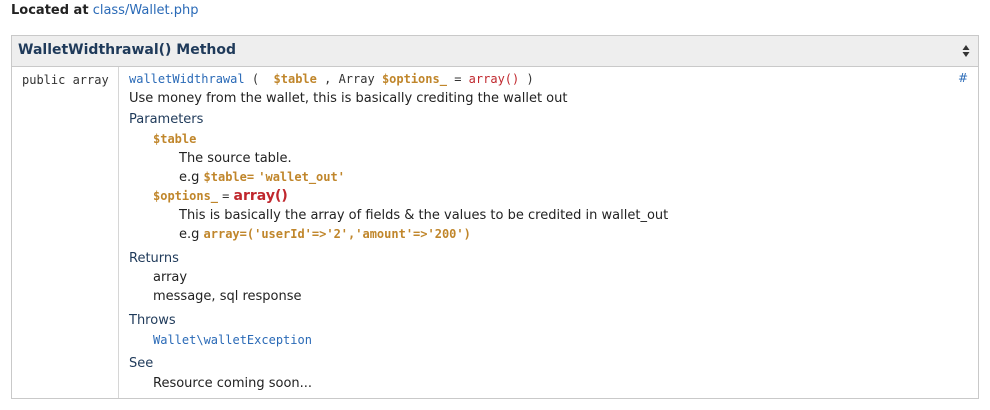 This screenshot has width=990, height=410. What do you see at coordinates (220, 196) in the screenshot?
I see `param-options-line: $options_ = array()` at bounding box center [220, 196].